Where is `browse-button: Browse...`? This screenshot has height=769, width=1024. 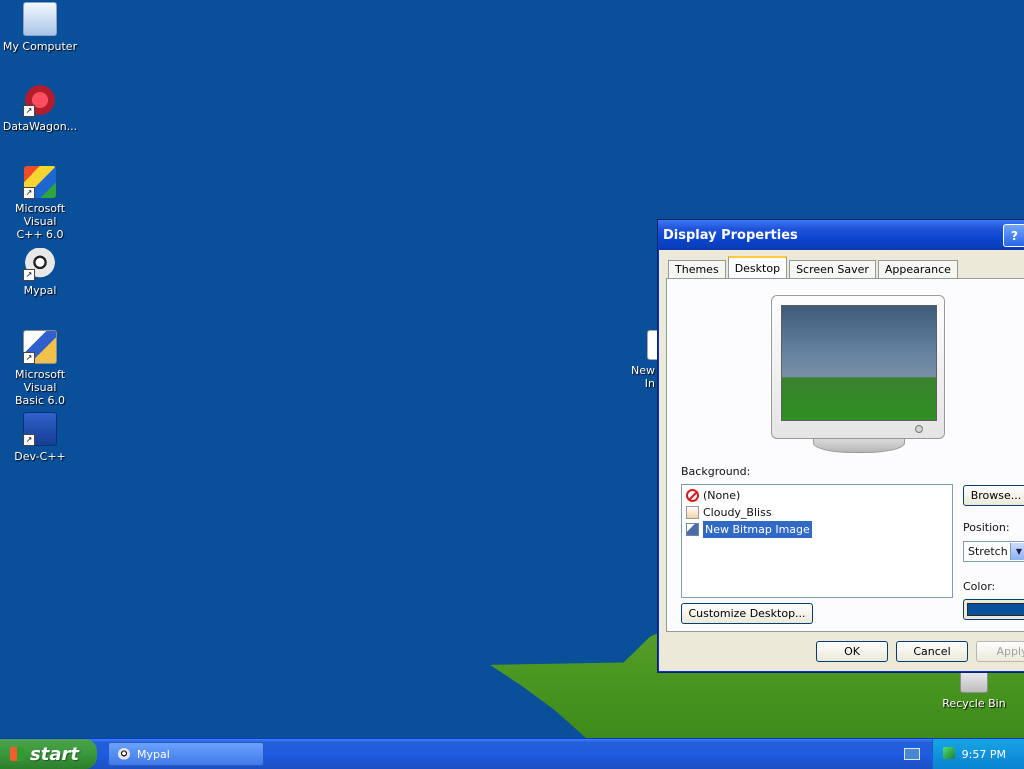 browse-button: Browse... is located at coordinates (993, 495).